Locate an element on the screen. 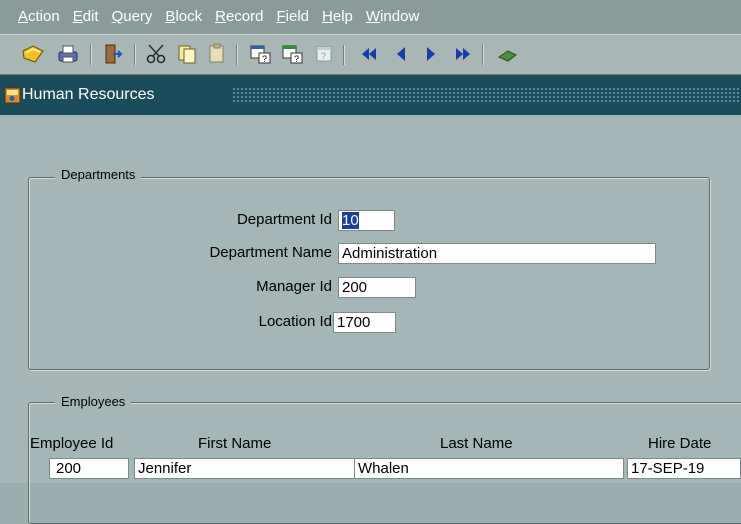  menu-window: Window is located at coordinates (392, 17).